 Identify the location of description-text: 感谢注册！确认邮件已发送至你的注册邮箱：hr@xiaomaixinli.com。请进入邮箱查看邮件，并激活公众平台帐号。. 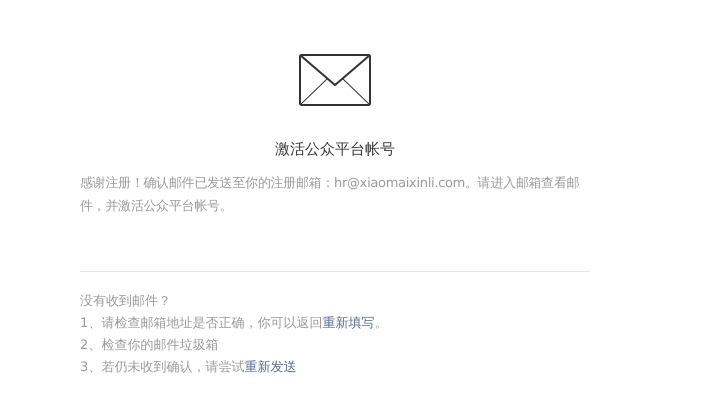
(330, 195).